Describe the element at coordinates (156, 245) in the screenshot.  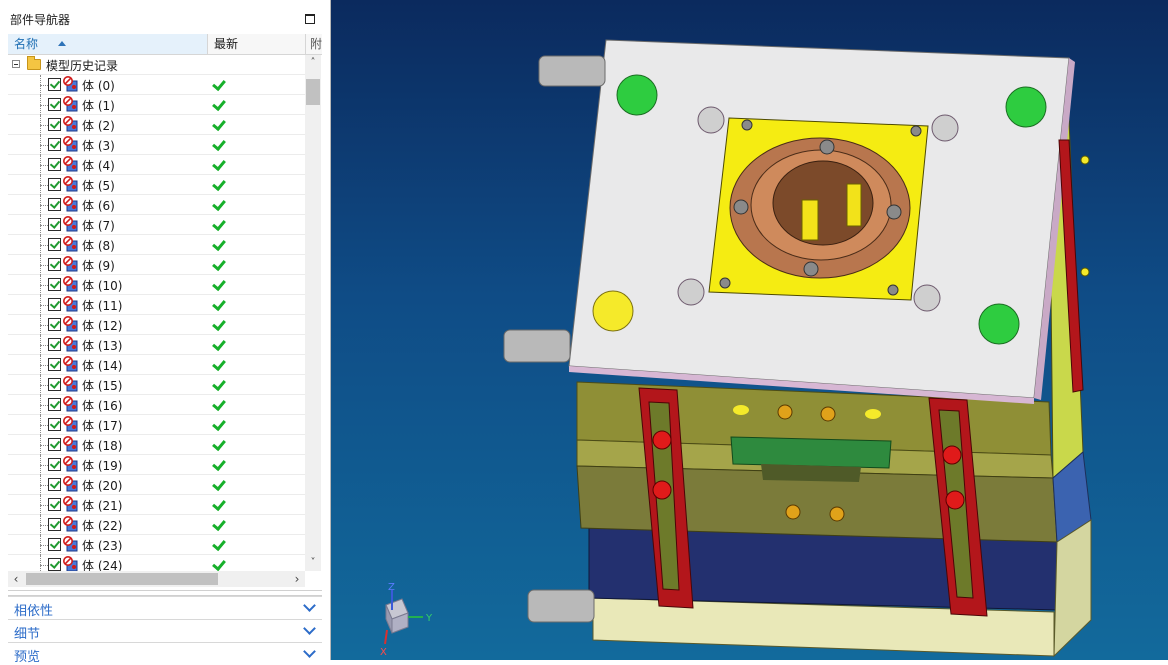
I see `tree-item-row: 体 (8)` at that location.